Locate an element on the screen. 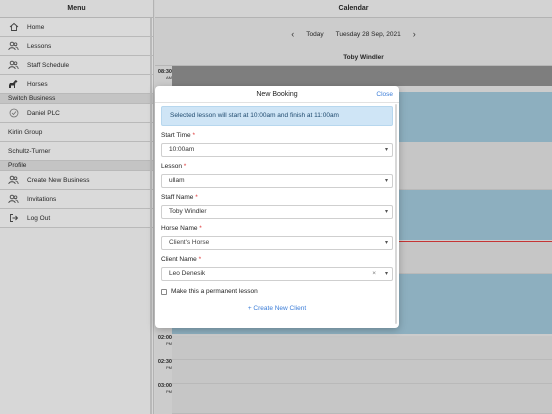 Image resolution: width=552 pixels, height=414 pixels. start-time-select: 10:00am ▾ is located at coordinates (277, 150).